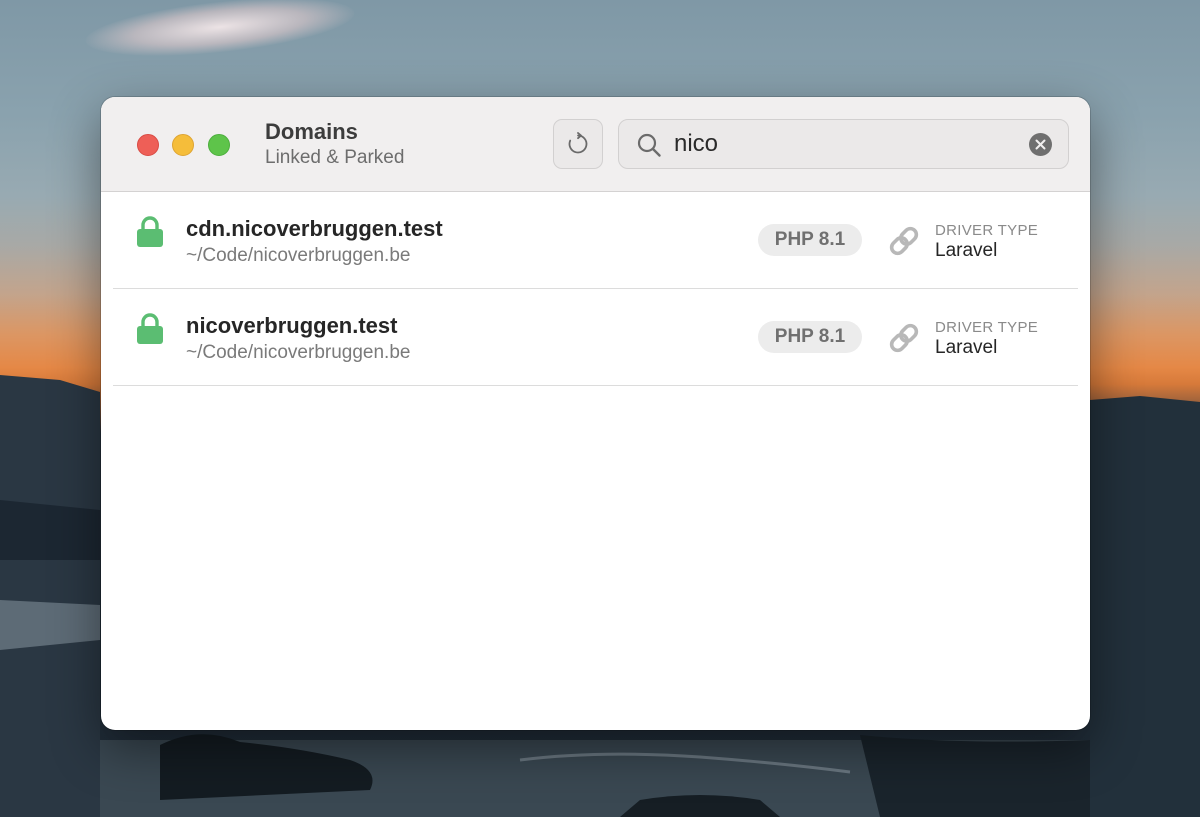 This screenshot has width=1200, height=817. I want to click on refresh-button, so click(578, 144).